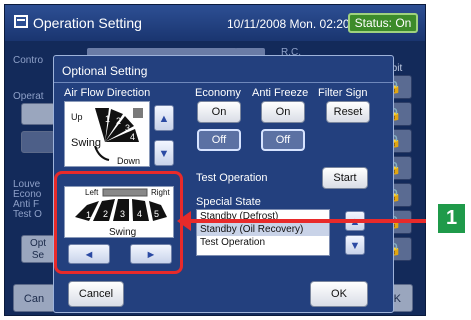  I want to click on air-flow-up-button: ▲, so click(164, 118).